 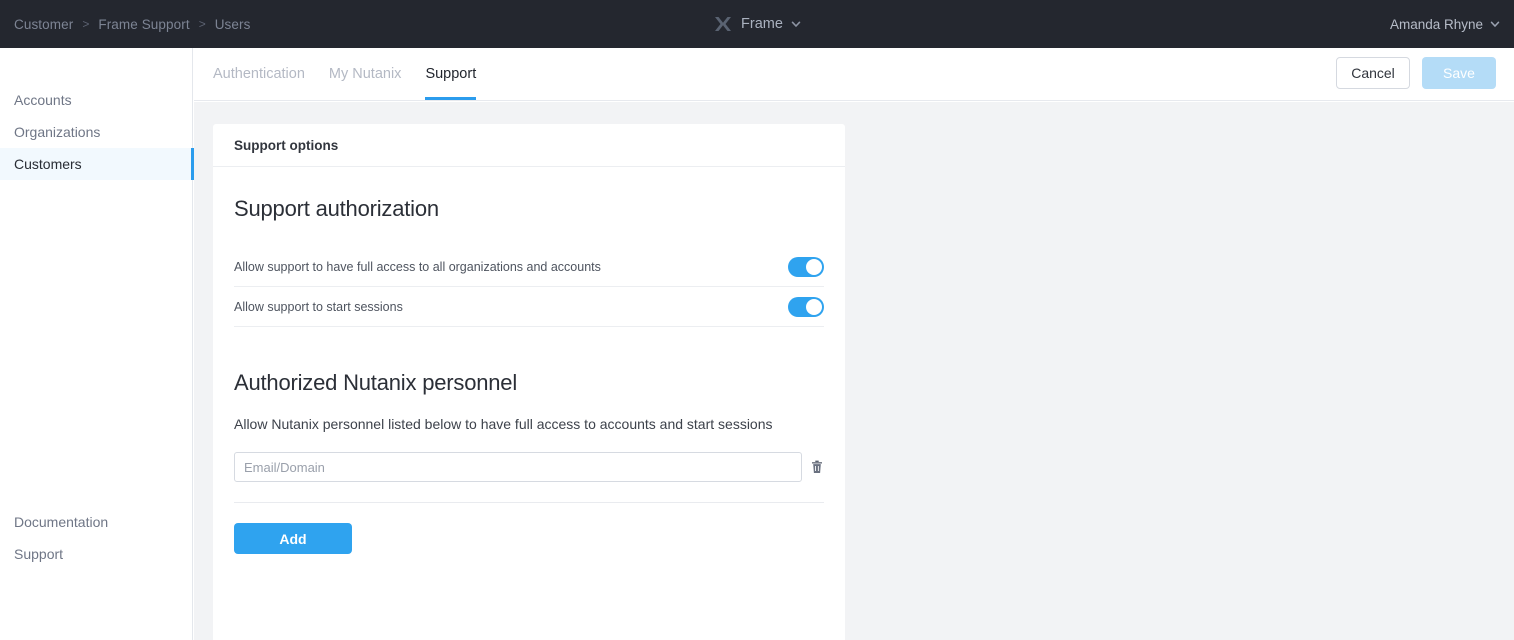 What do you see at coordinates (529, 307) in the screenshot?
I see `toggle-row-start-sessions: Allow support to start sessions` at bounding box center [529, 307].